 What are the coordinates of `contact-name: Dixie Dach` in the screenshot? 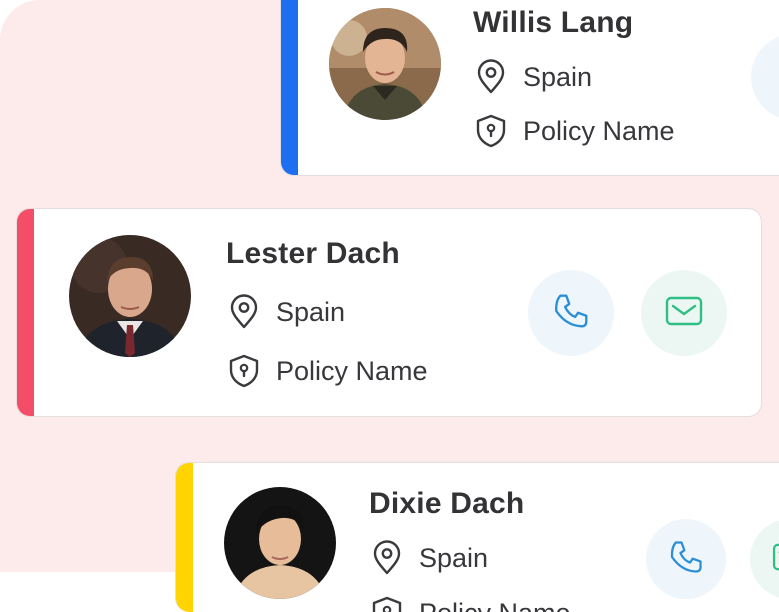 It's located at (446, 504).